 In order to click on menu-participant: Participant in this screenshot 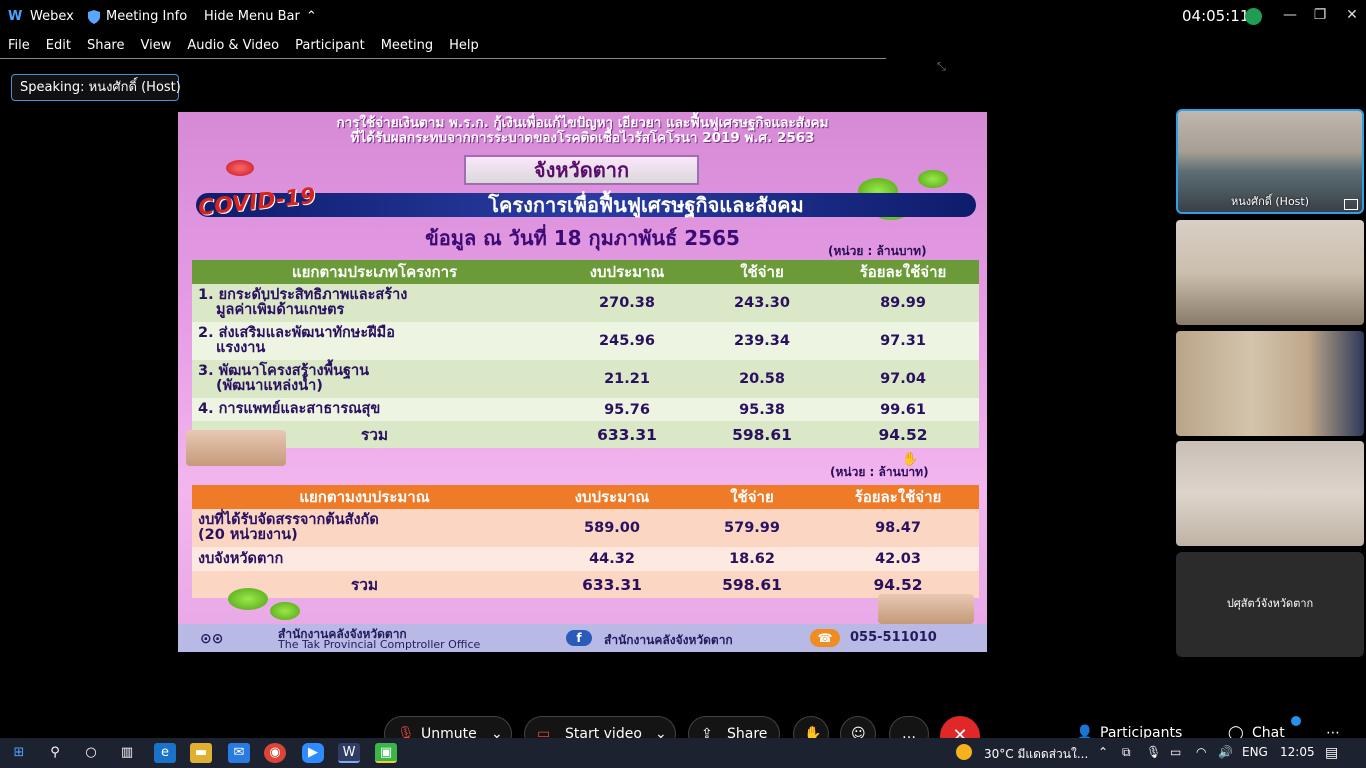, I will do `click(330, 46)`.